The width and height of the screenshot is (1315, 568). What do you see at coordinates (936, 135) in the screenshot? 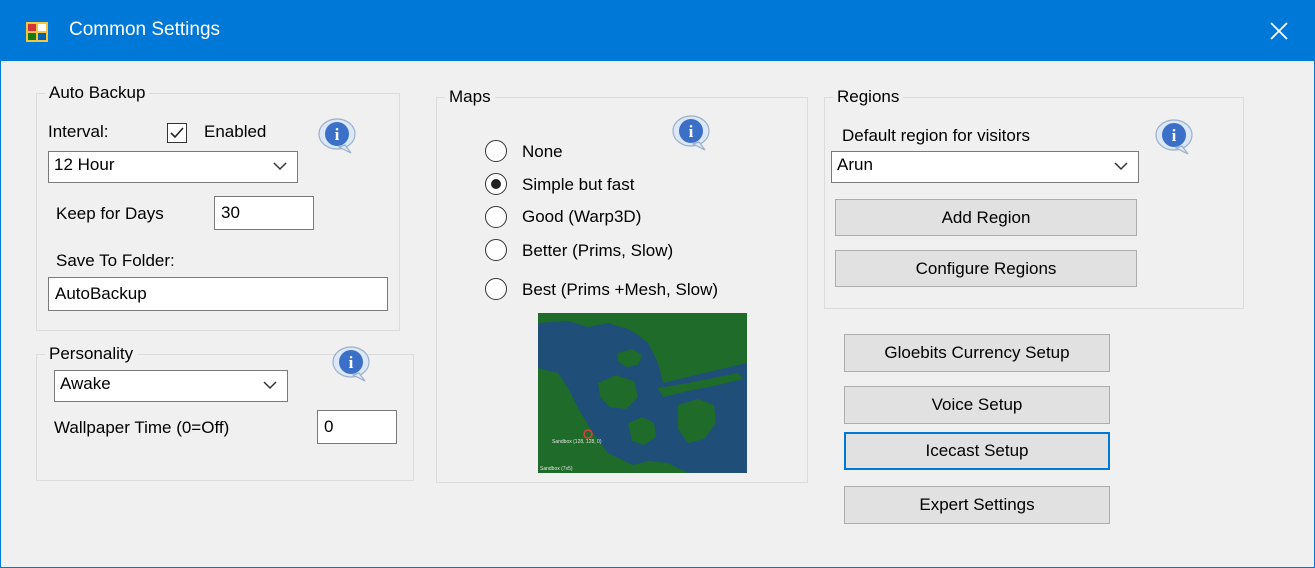
I see `default-region-label: Default region for visitors` at bounding box center [936, 135].